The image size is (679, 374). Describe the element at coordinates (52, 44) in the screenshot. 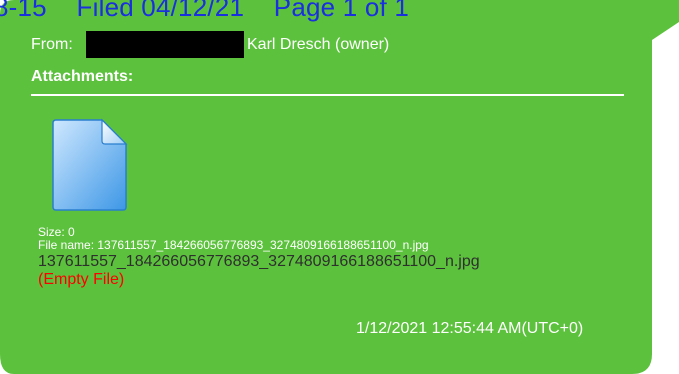

I see `from-label: From:` at that location.